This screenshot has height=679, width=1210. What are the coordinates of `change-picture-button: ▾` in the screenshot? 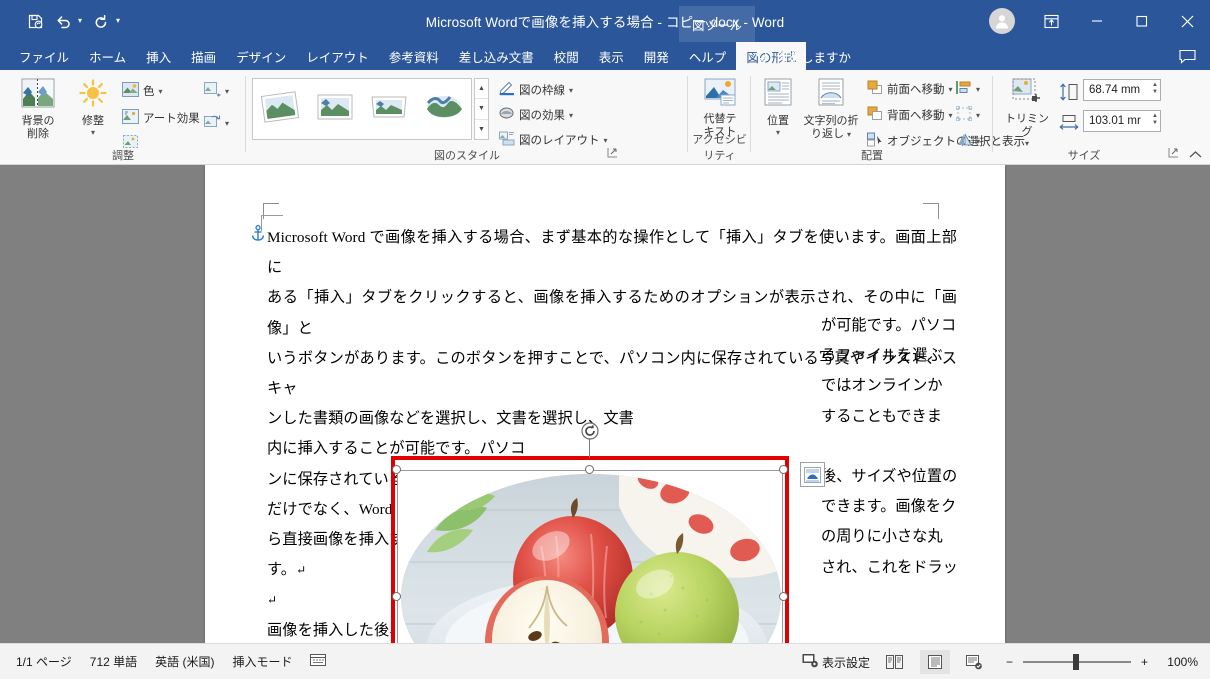 It's located at (216, 123).